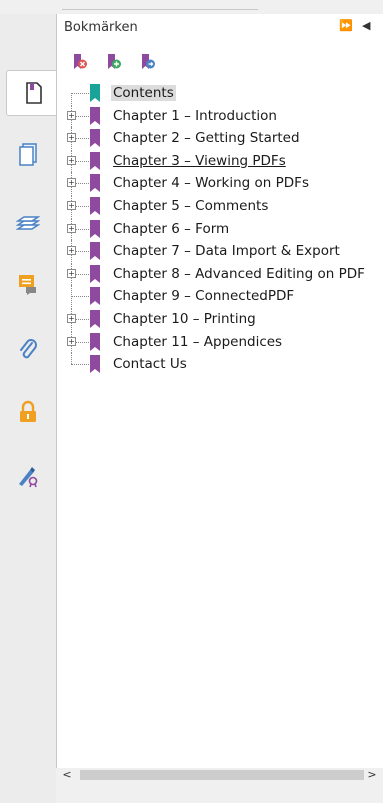  What do you see at coordinates (226, 251) in the screenshot?
I see `bookmark-label: Chapter 7 – Data Import & Export` at bounding box center [226, 251].